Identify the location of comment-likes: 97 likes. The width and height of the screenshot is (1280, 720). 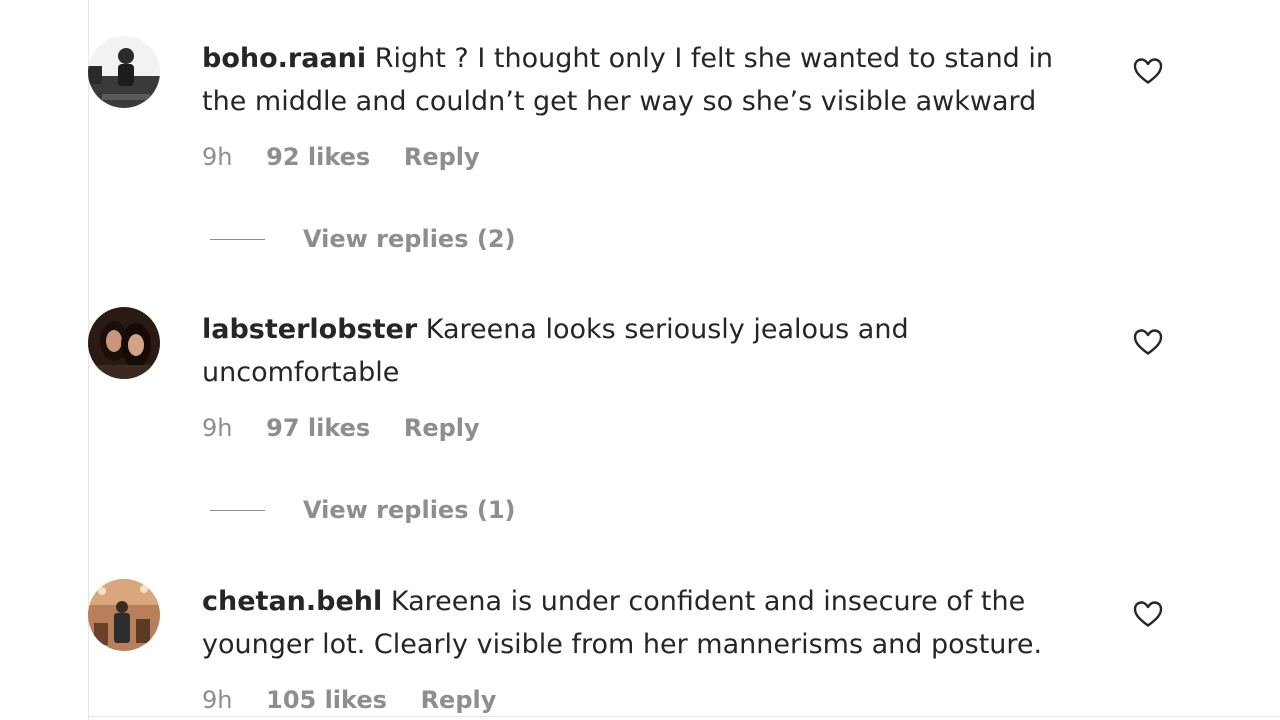
(318, 428).